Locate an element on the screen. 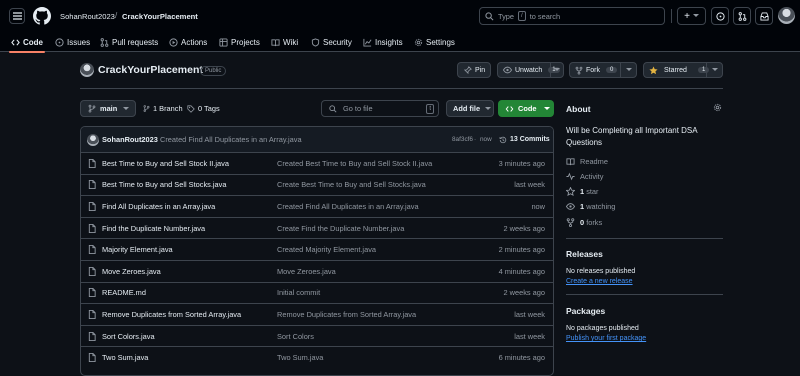 Image resolution: width=800 pixels, height=376 pixels. unwatch-dropdown is located at coordinates (556, 70).